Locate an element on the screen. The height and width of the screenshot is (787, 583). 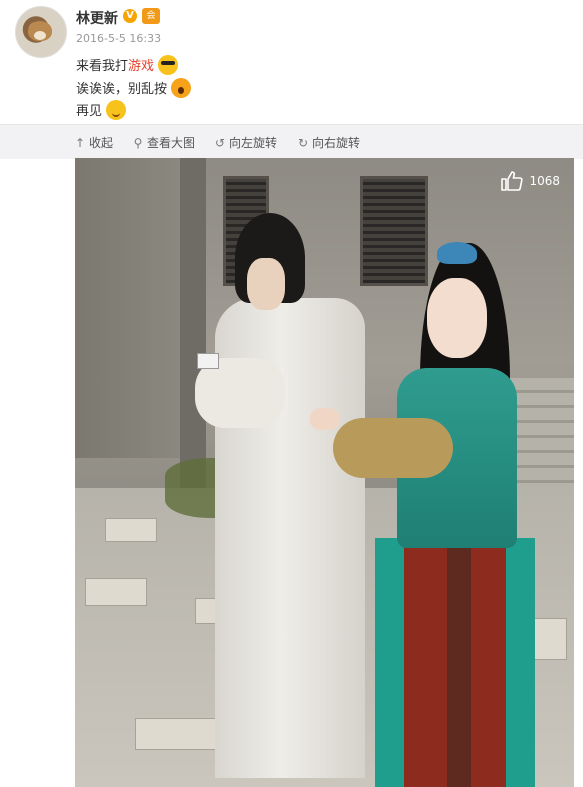
dog-snout is located at coordinates (40, 35).